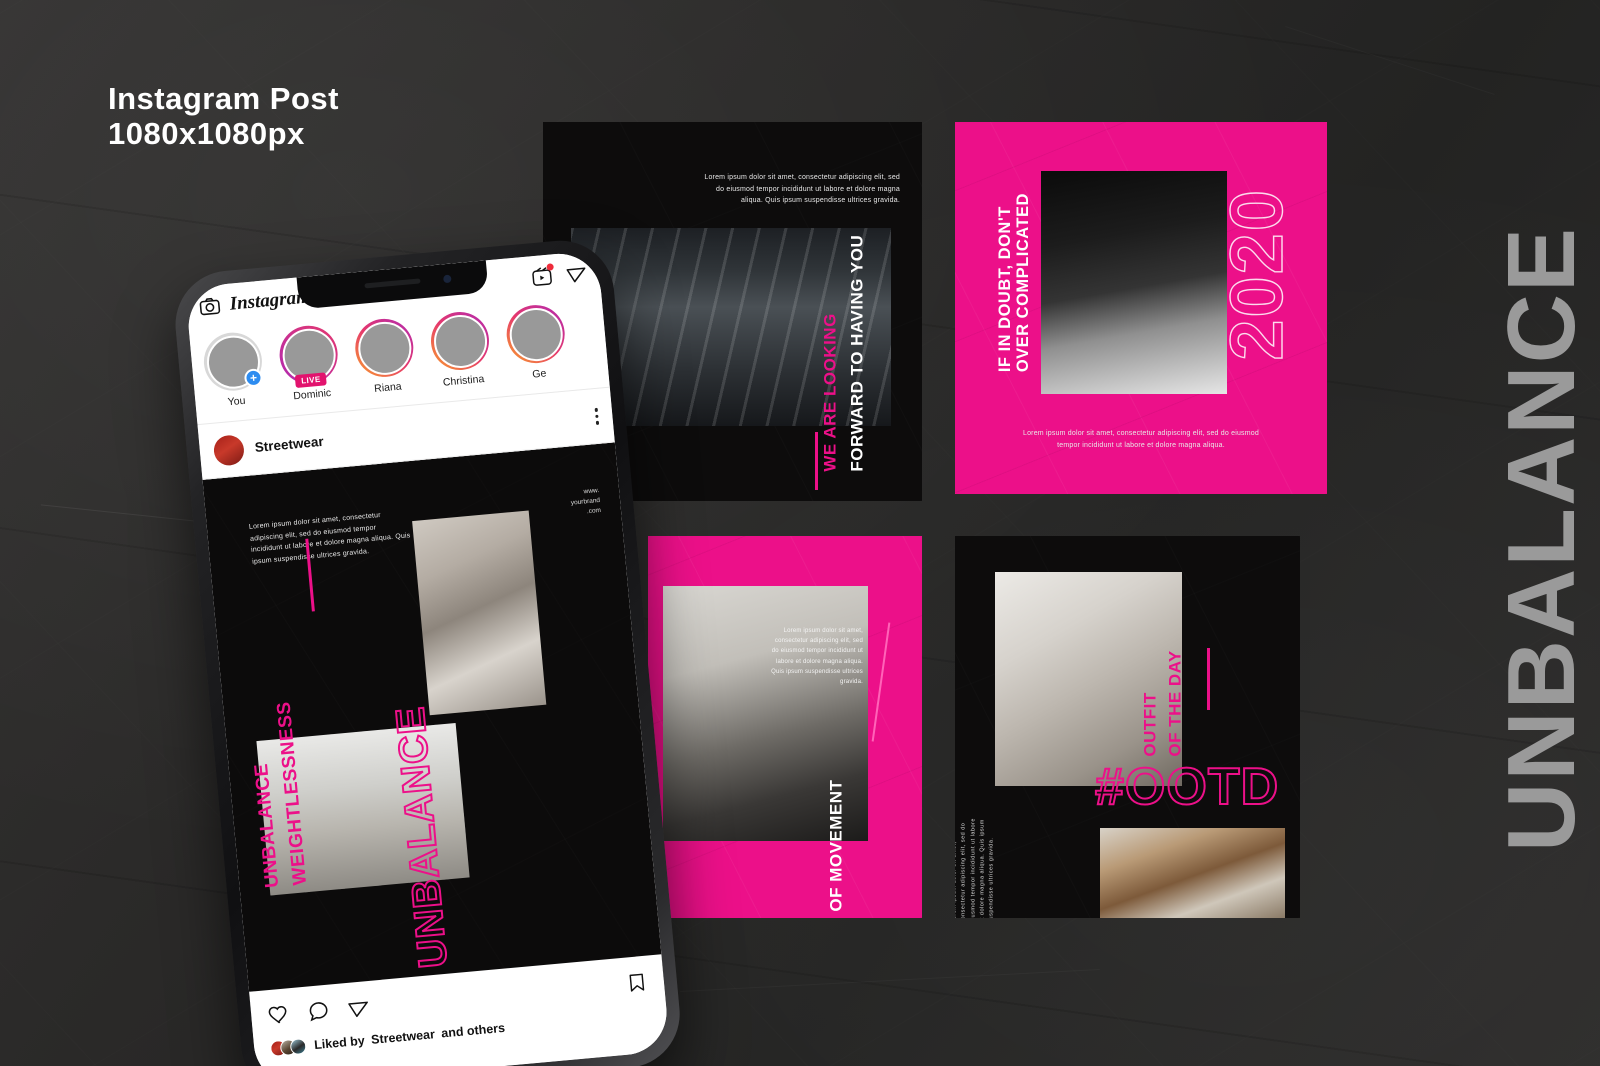 This screenshot has width=1600, height=1066. Describe the element at coordinates (1134, 282) in the screenshot. I see `post-photo-person-walking` at that location.